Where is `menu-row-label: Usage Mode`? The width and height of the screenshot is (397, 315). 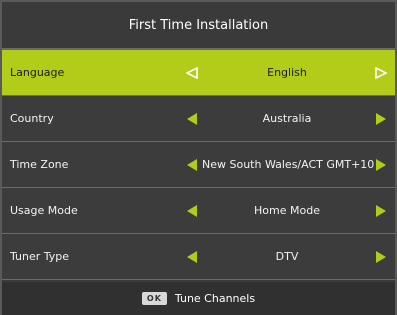
menu-row-label: Usage Mode is located at coordinates (44, 210).